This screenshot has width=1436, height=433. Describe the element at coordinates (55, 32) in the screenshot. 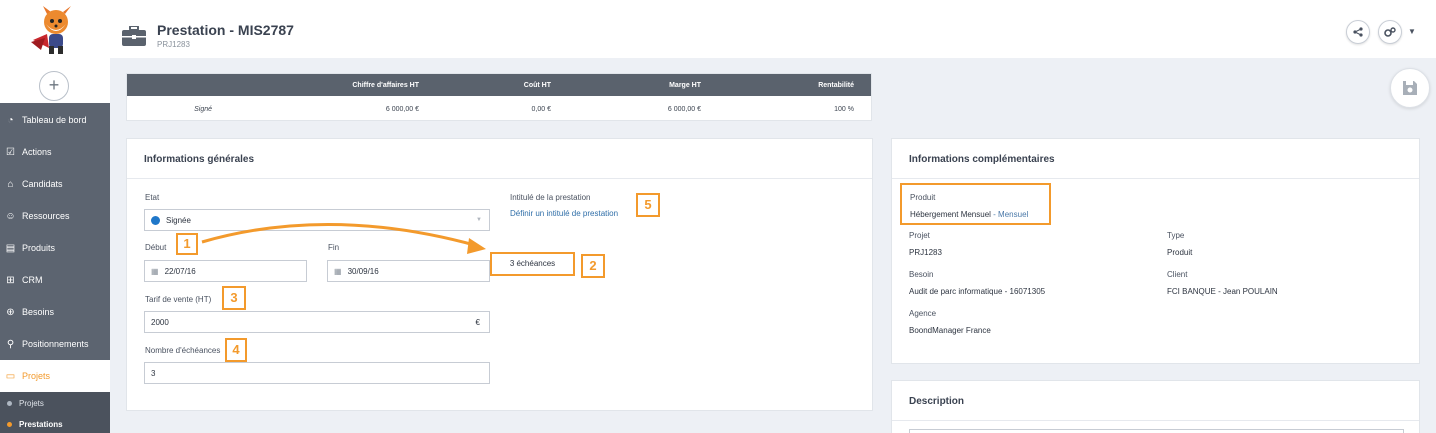

I see `fox-logo-icon` at that location.